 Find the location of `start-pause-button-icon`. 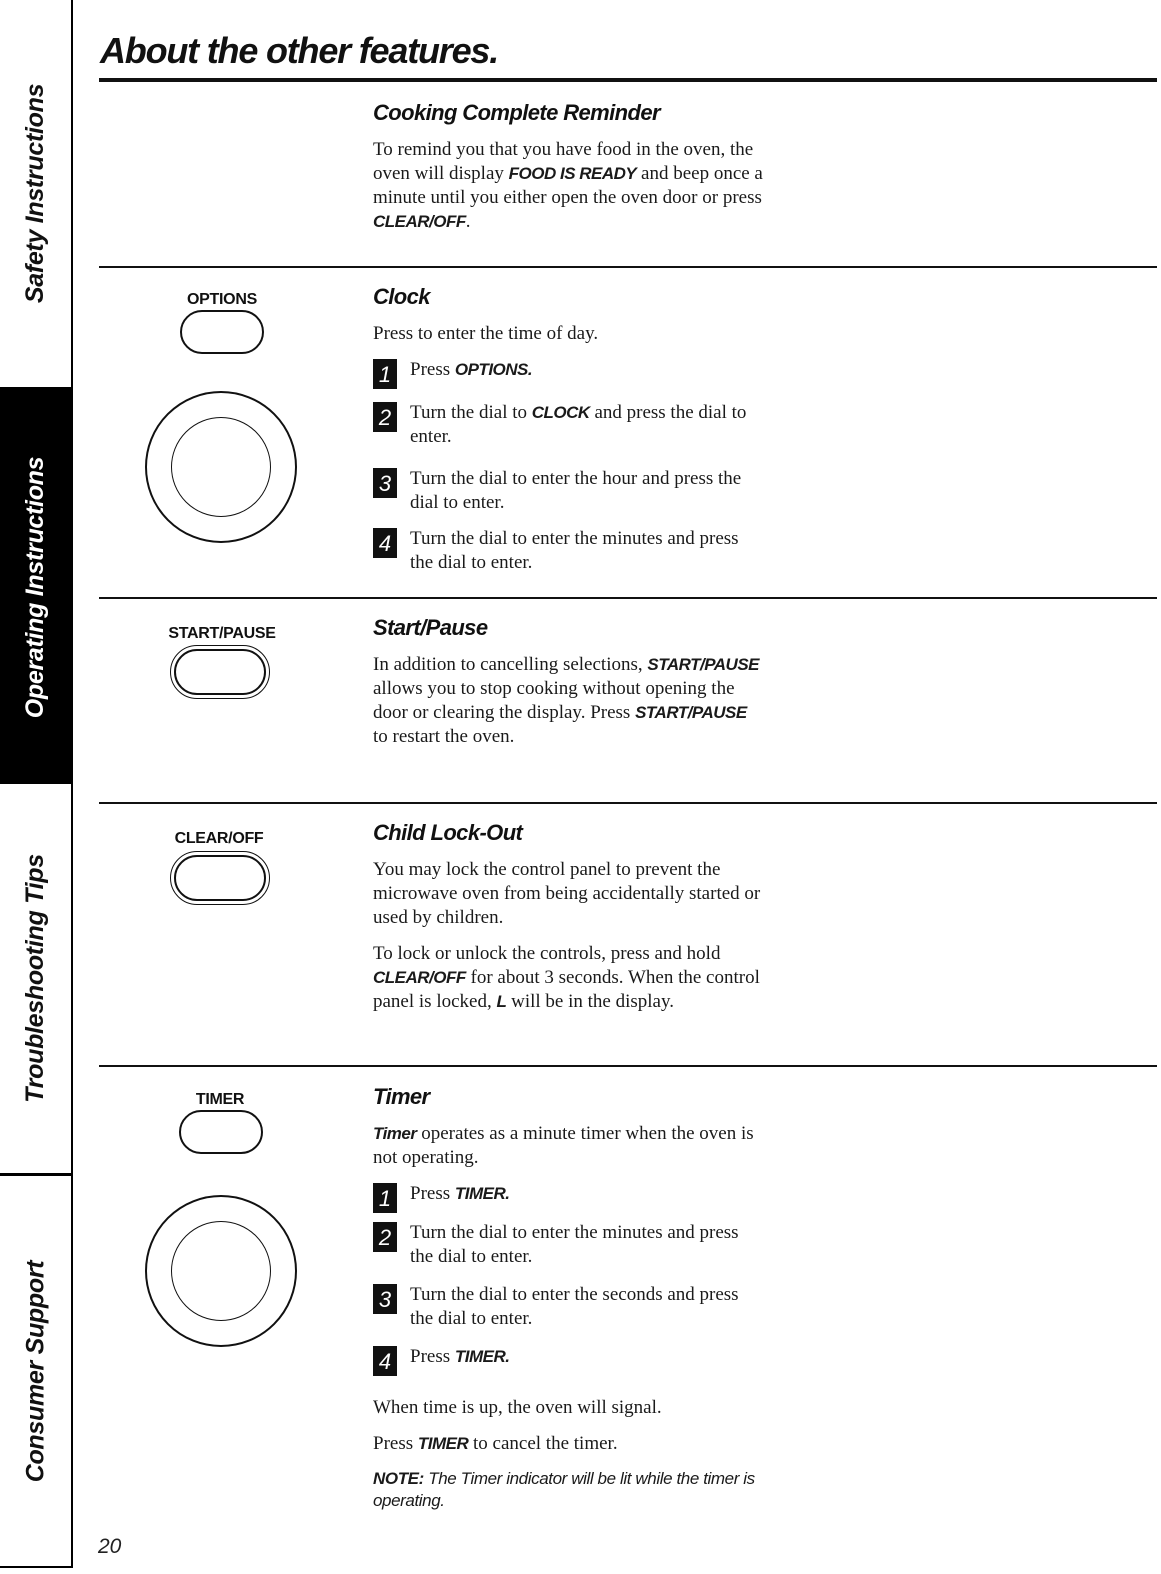

start-pause-button-icon is located at coordinates (220, 672).